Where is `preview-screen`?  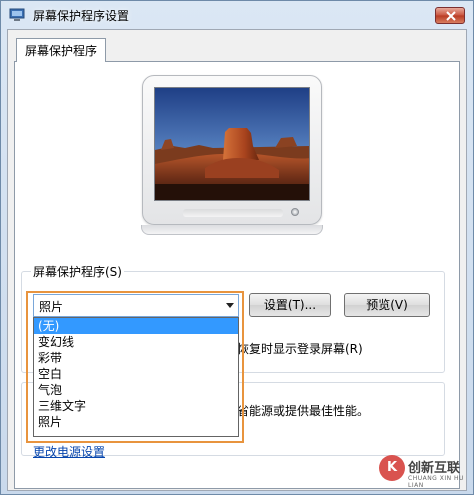
preview-screen is located at coordinates (232, 144).